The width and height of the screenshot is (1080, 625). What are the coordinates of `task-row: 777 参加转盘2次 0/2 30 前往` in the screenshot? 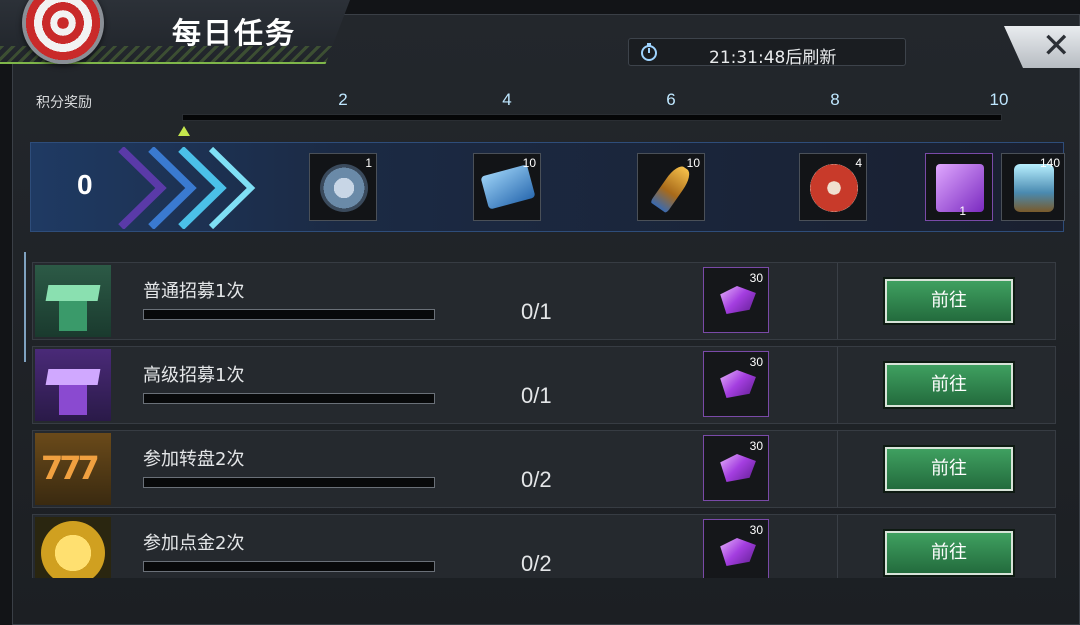 It's located at (544, 469).